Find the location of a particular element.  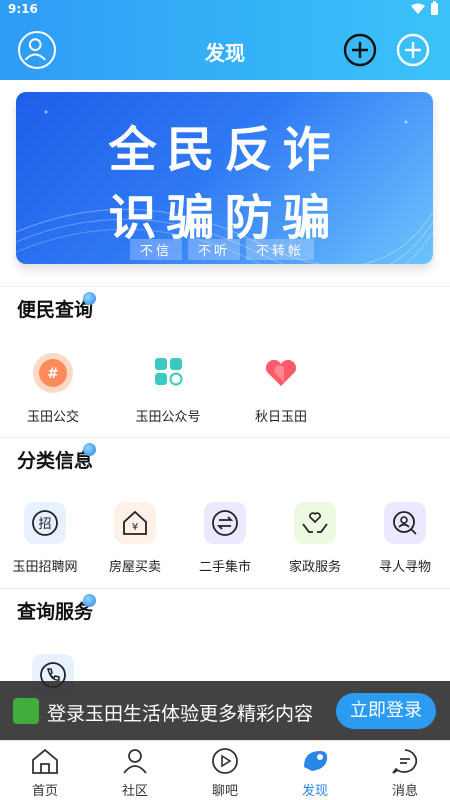

category-label: 寻人寻物 is located at coordinates (404, 567).